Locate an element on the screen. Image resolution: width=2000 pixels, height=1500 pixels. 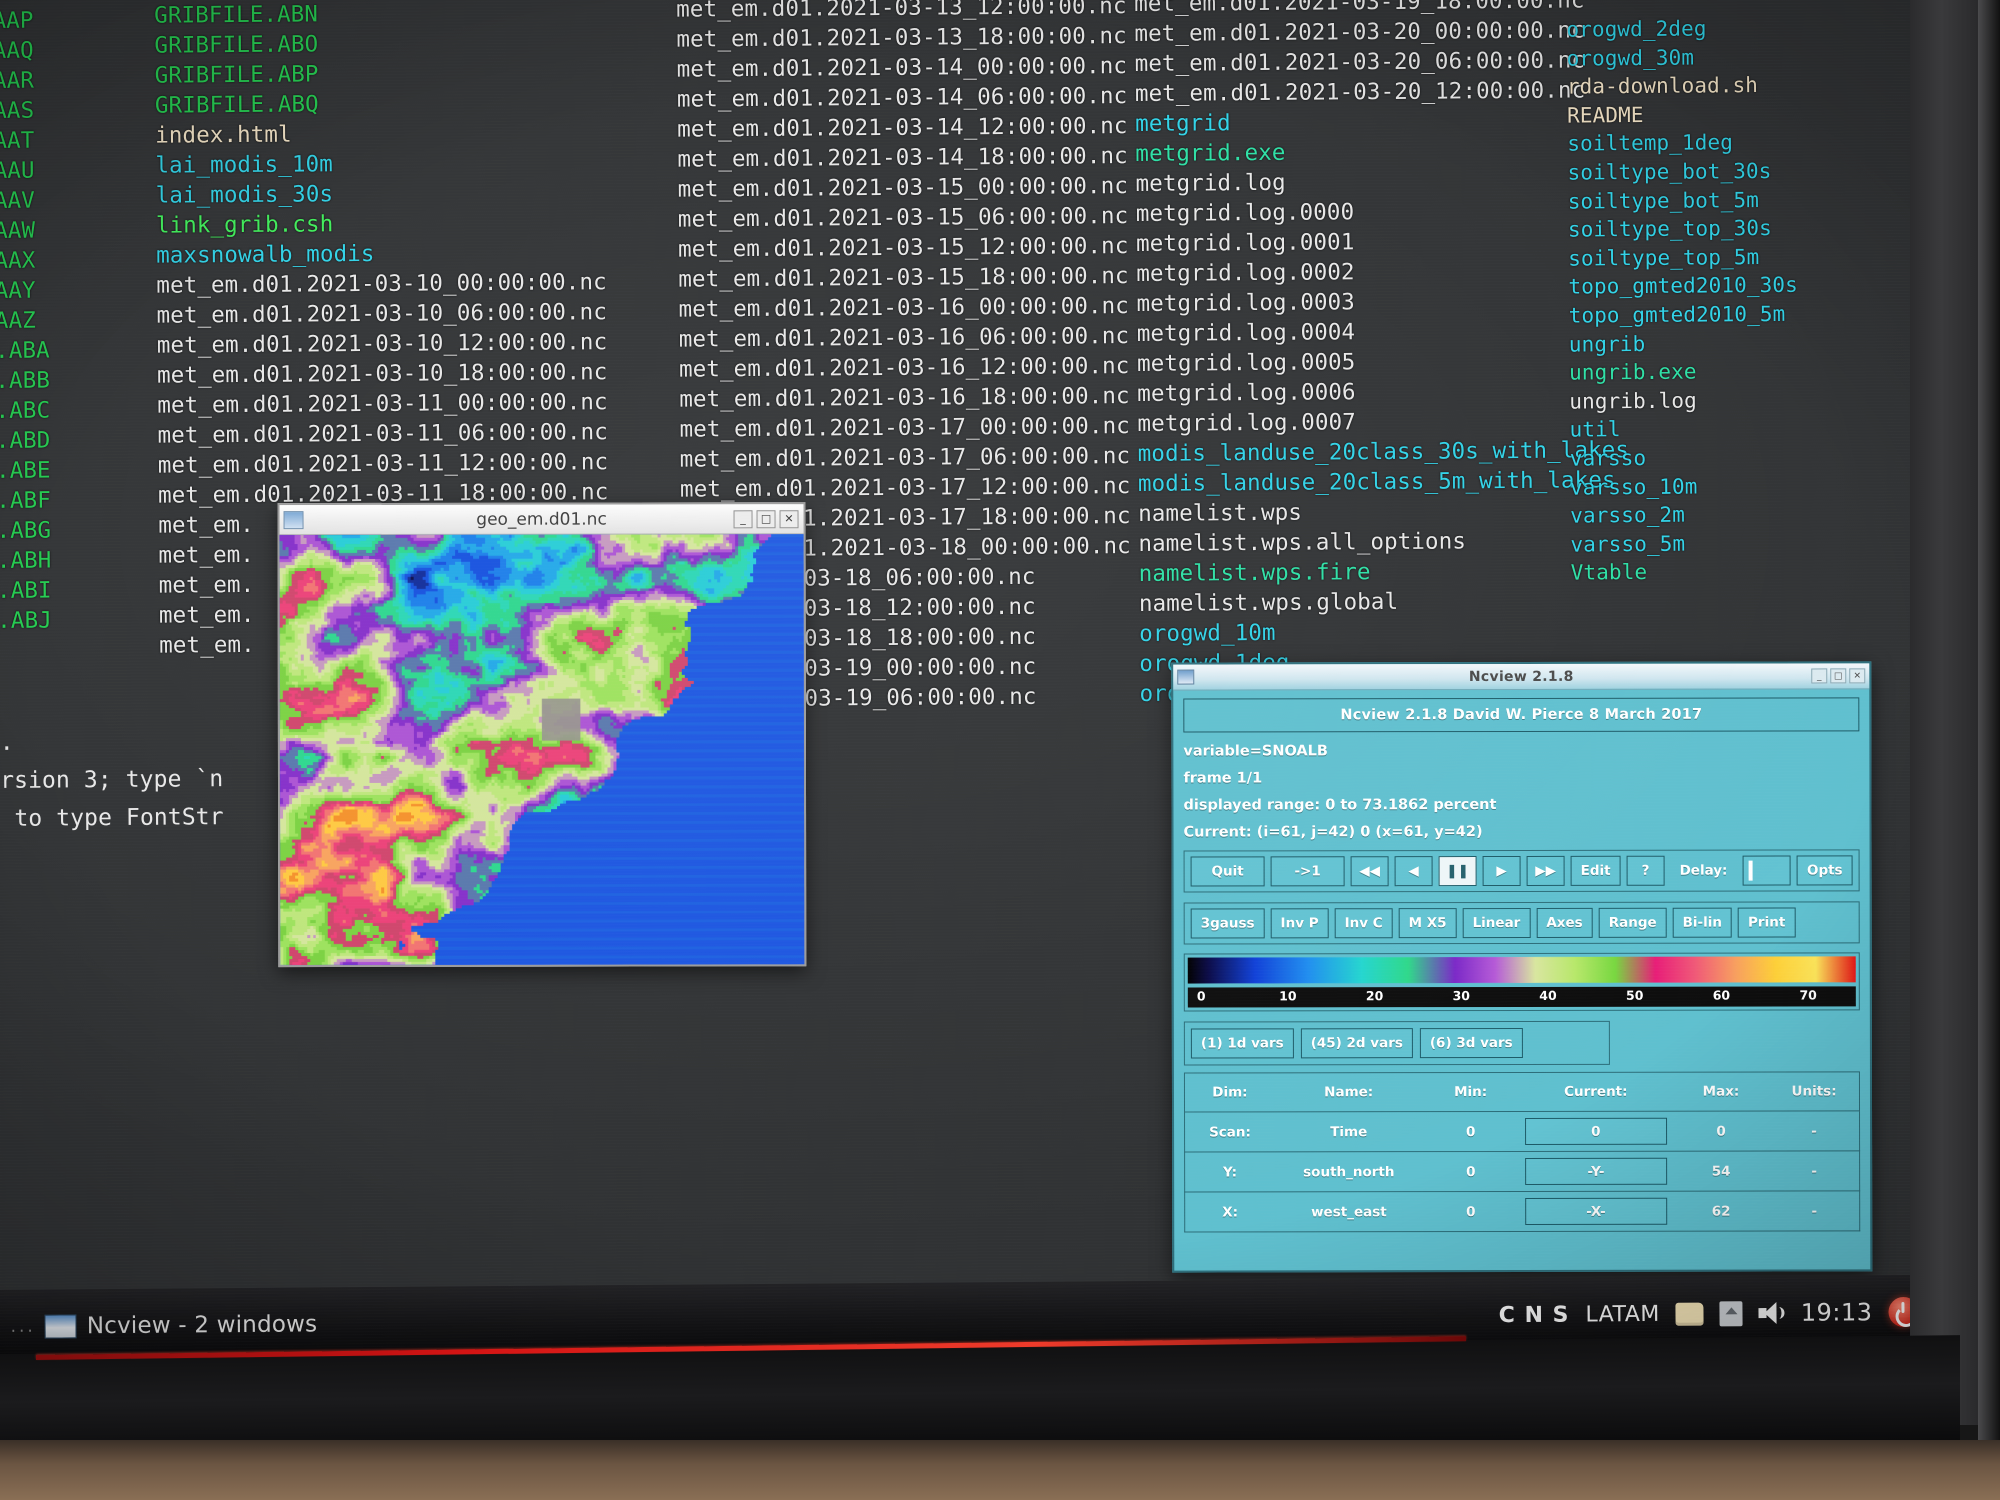
terminal-file-entry: soiltype_bot_5m is located at coordinates (1663, 200).